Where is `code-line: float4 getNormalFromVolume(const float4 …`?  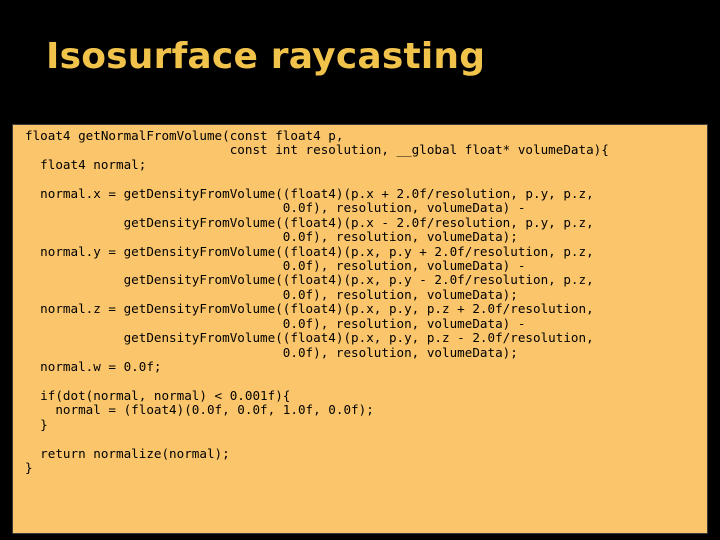 code-line: float4 getNormalFromVolume(const float4 … is located at coordinates (184, 135).